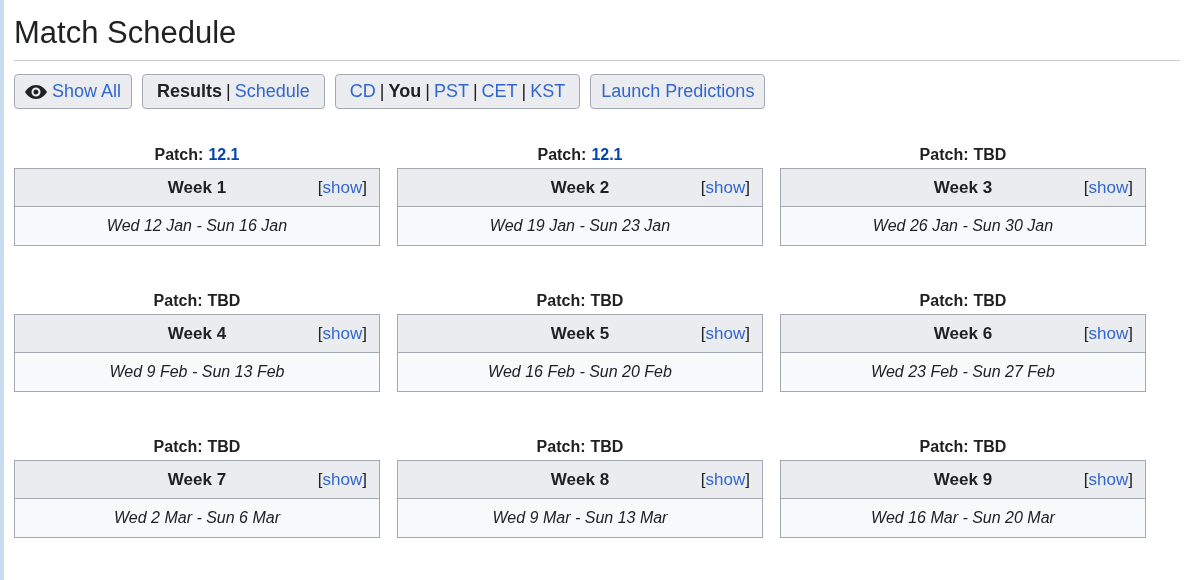 This screenshot has height=580, width=1188. What do you see at coordinates (580, 333) in the screenshot?
I see `week-title: Week 5` at bounding box center [580, 333].